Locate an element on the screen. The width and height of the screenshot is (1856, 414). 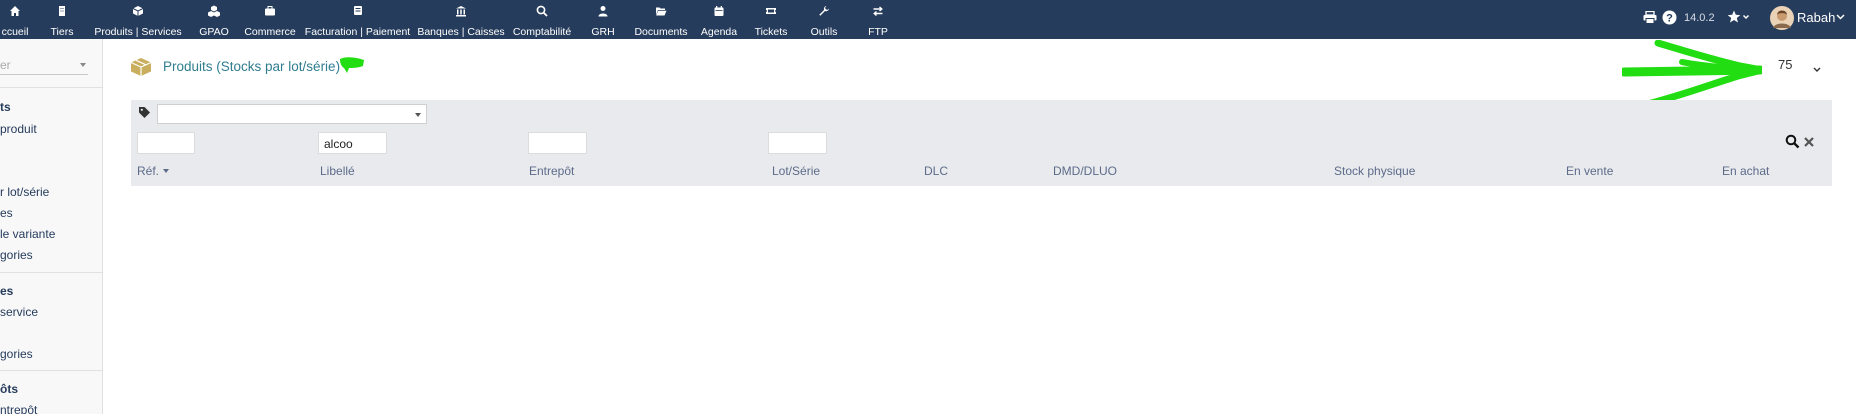
column-header-dluo: DMD/DLUO is located at coordinates (1085, 171).